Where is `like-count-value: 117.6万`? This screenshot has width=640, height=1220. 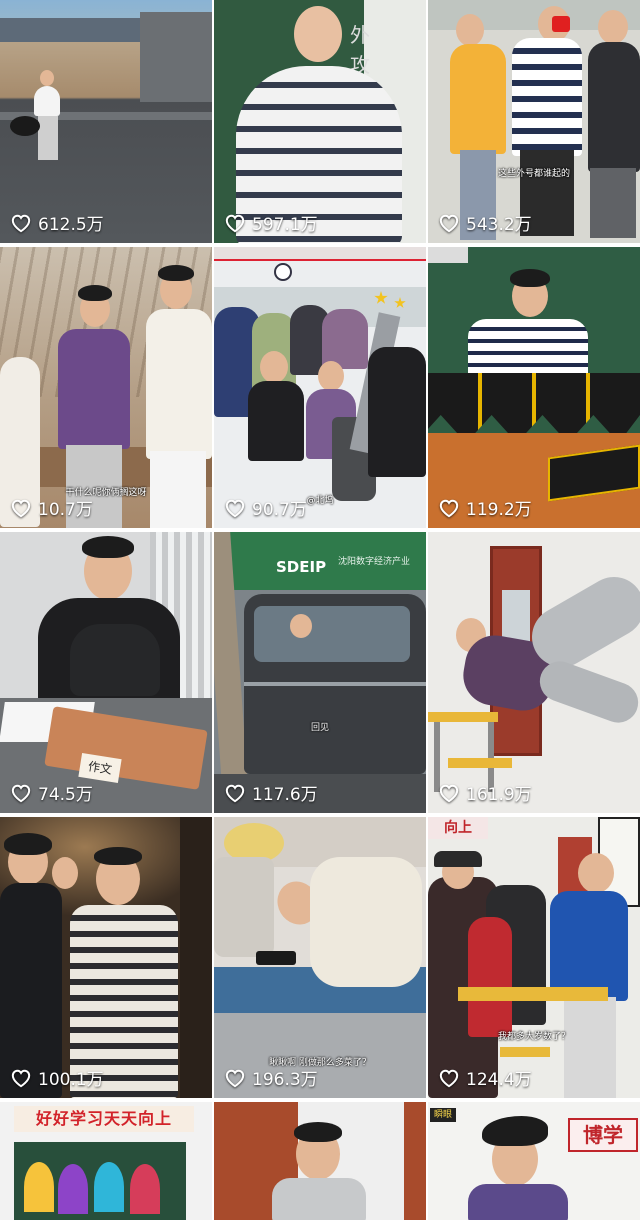
like-count-value: 117.6万 is located at coordinates (285, 795).